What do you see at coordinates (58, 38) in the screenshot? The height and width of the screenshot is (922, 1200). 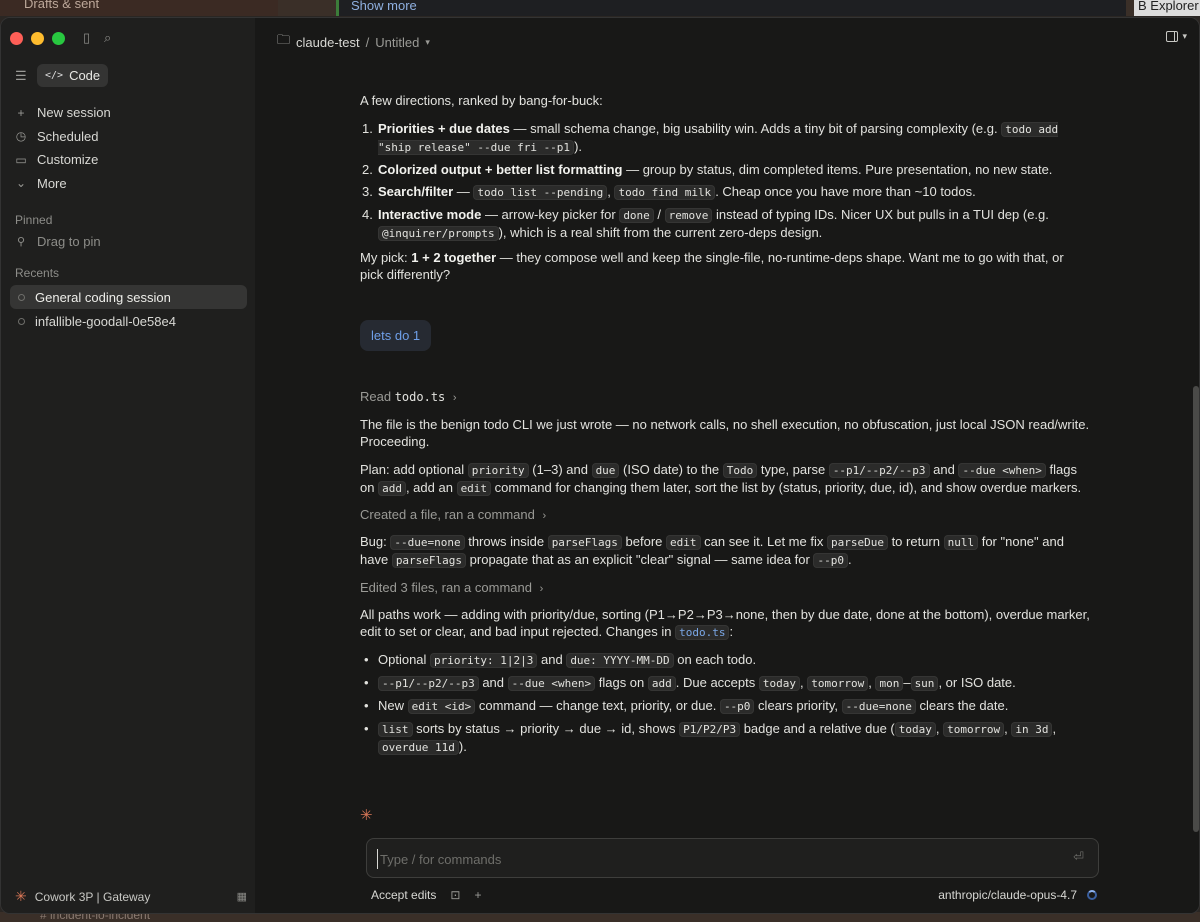 I see `zoom-window-button` at bounding box center [58, 38].